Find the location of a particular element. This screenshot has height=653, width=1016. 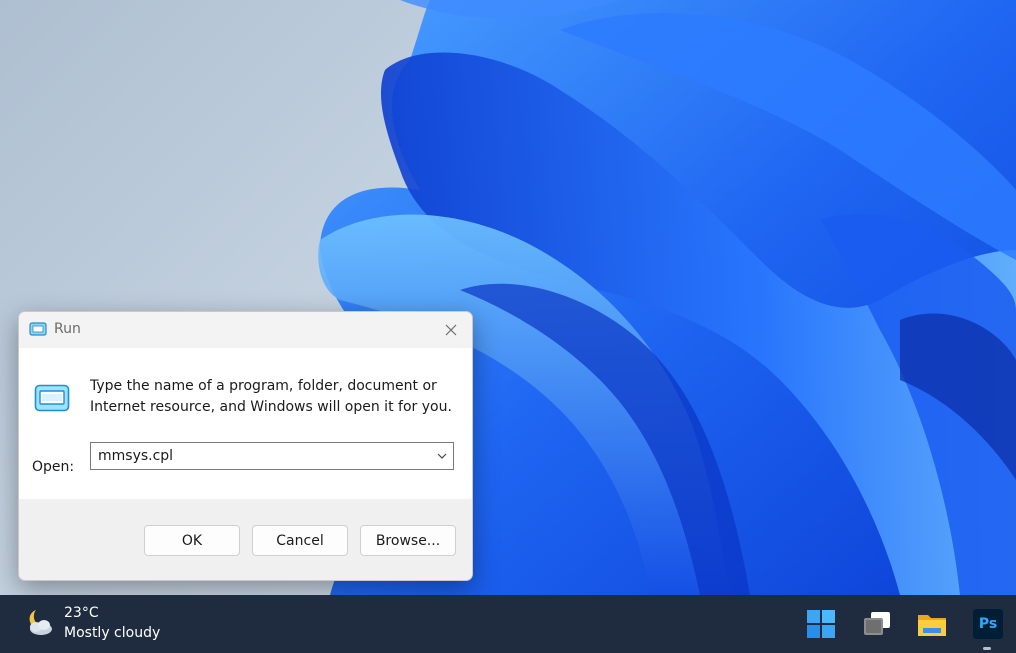

running-indicator is located at coordinates (987, 648).